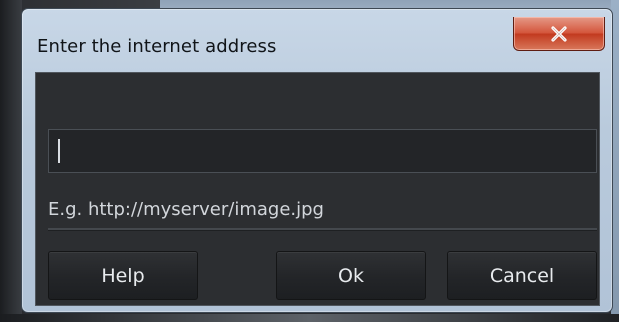 The height and width of the screenshot is (322, 619). Describe the element at coordinates (351, 275) in the screenshot. I see `ok-button: Ok` at that location.